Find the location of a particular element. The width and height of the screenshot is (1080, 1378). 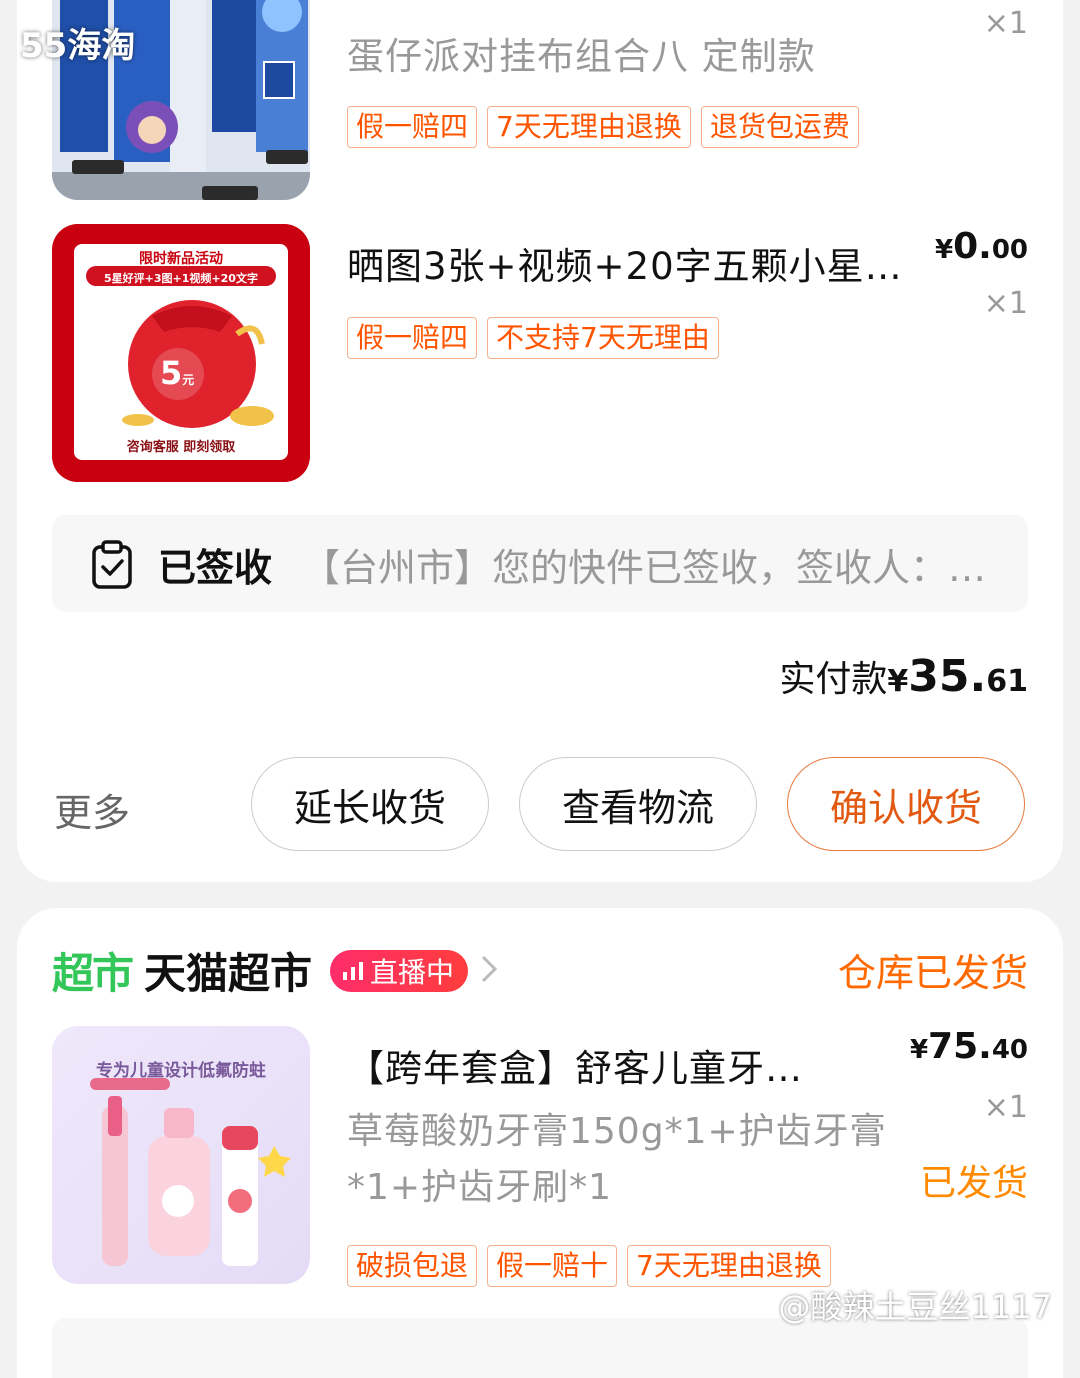

shop-name: 天猫超市 is located at coordinates (228, 970).